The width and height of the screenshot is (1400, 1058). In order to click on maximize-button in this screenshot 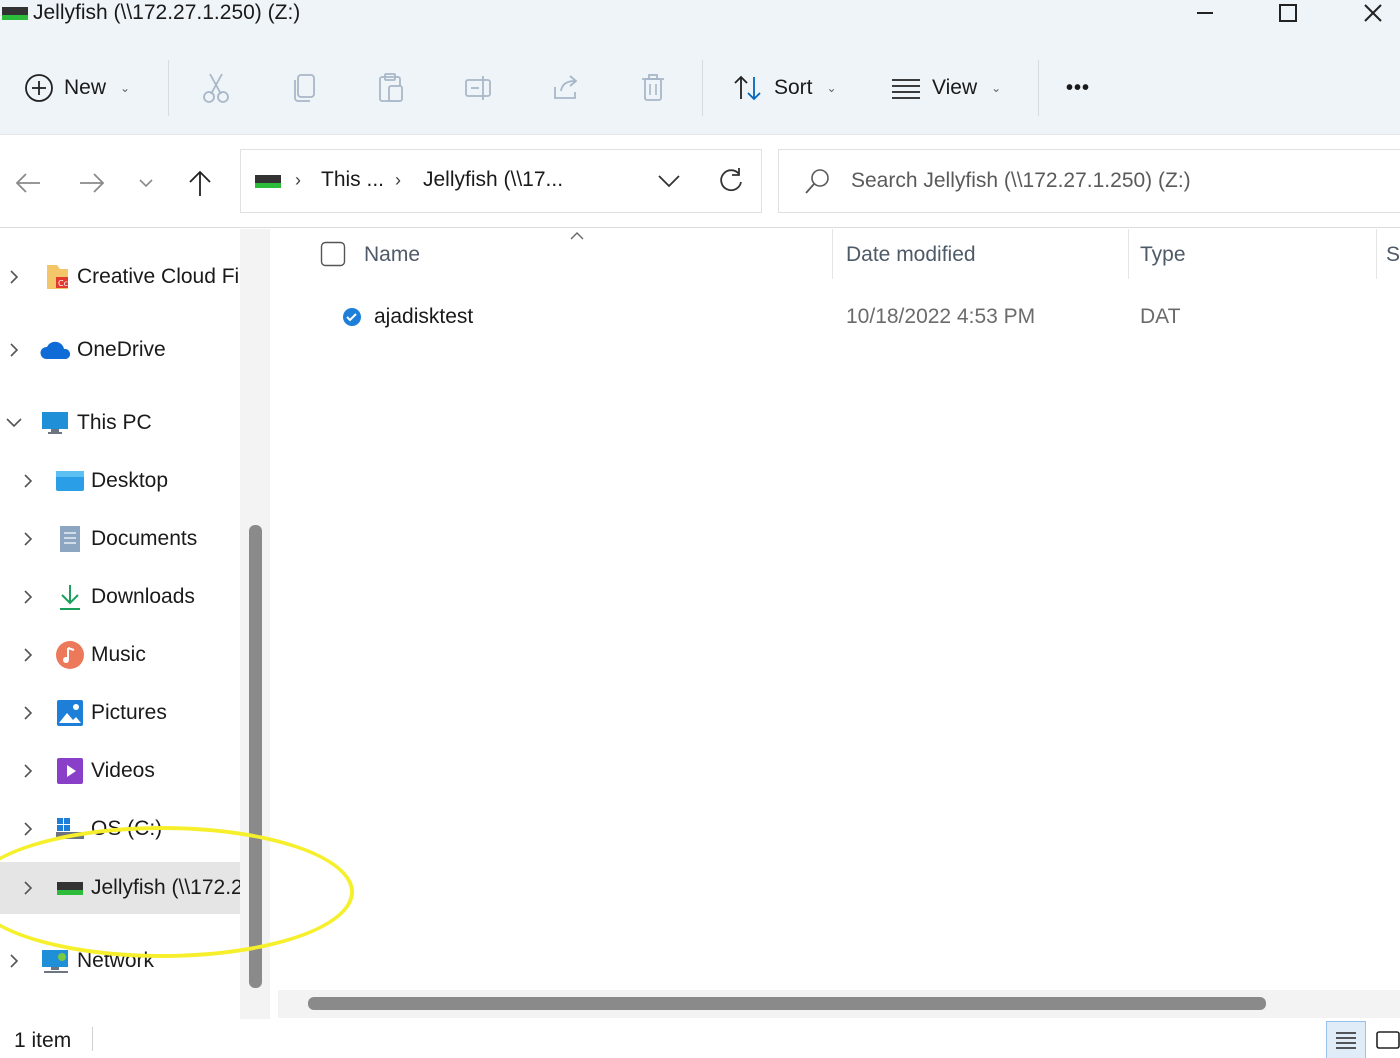, I will do `click(1288, 13)`.